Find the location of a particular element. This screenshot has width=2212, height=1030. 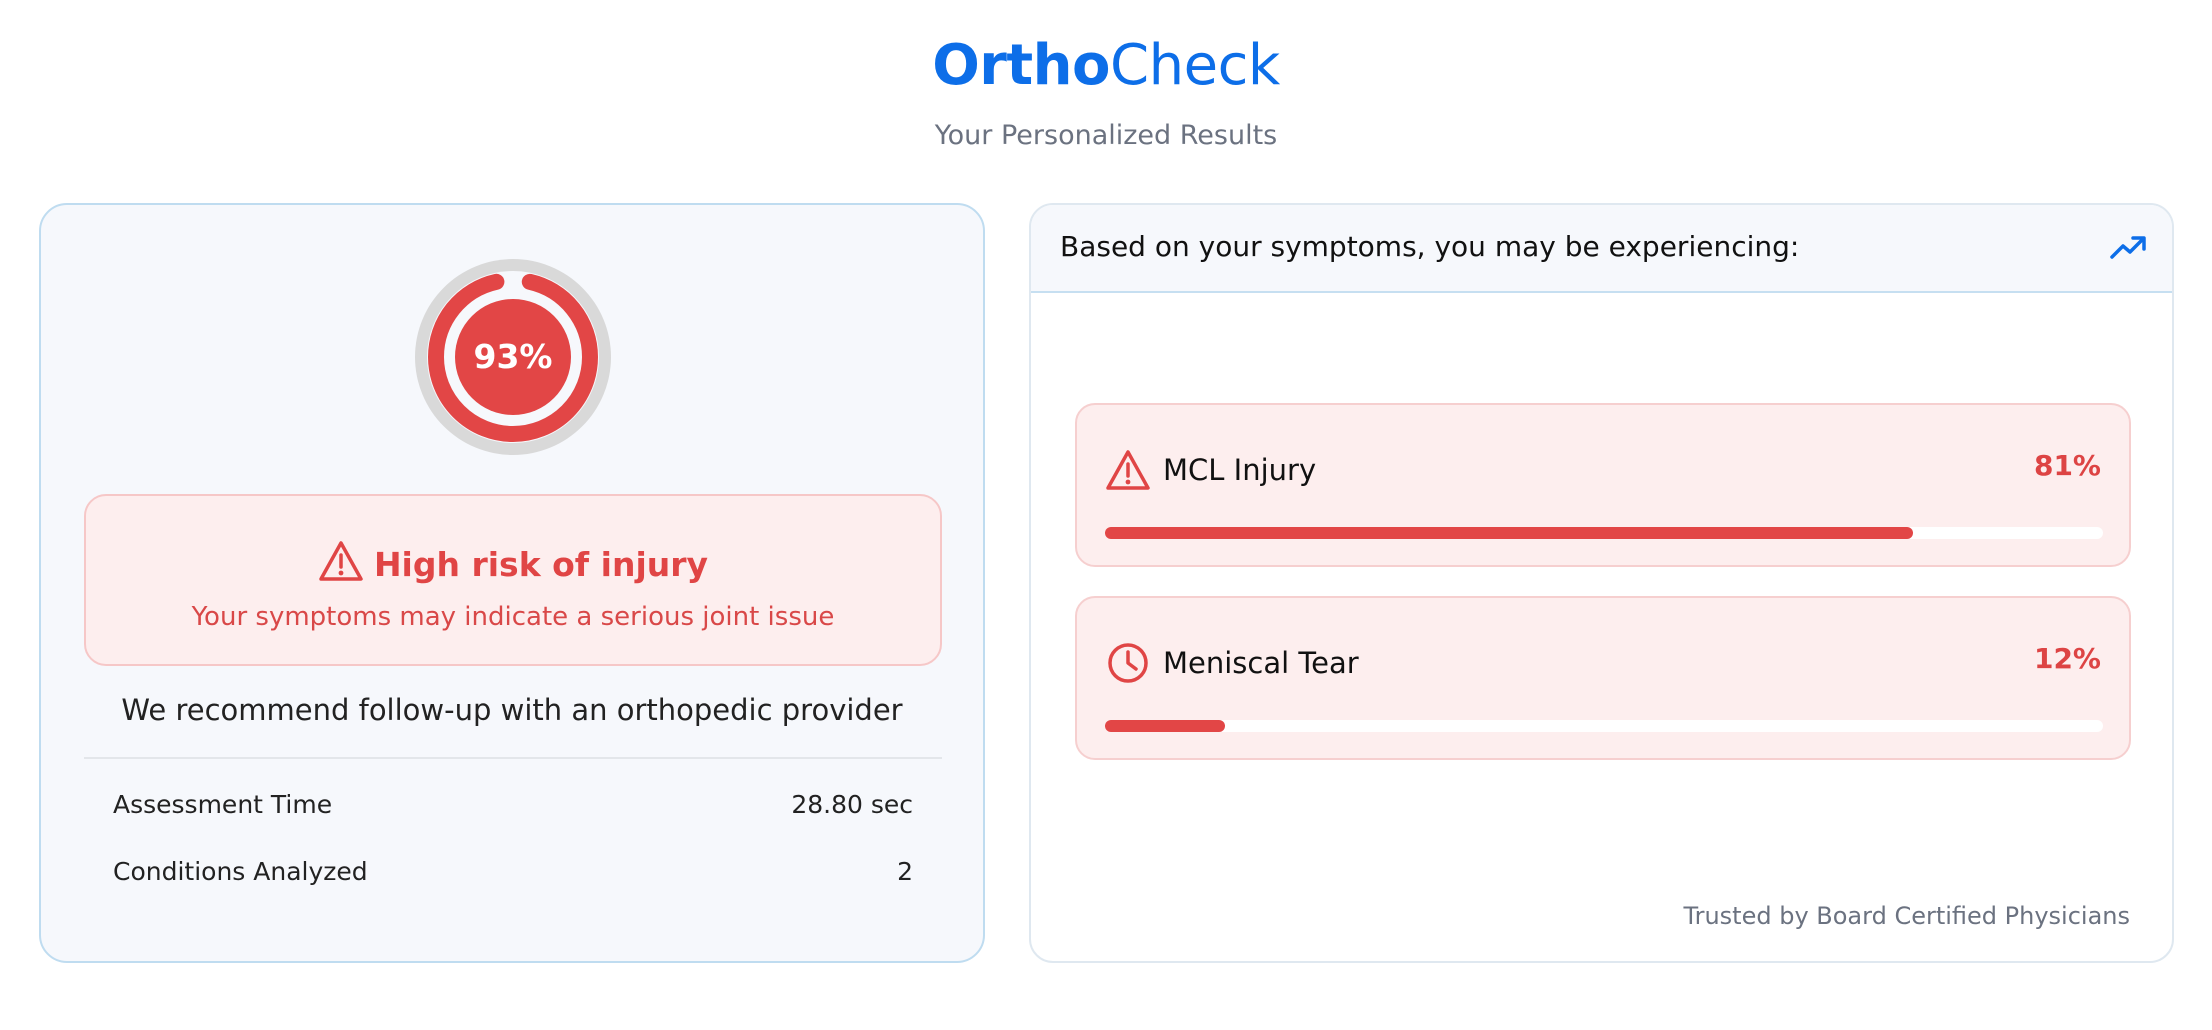

stat-label: Assessment Time is located at coordinates (223, 804).